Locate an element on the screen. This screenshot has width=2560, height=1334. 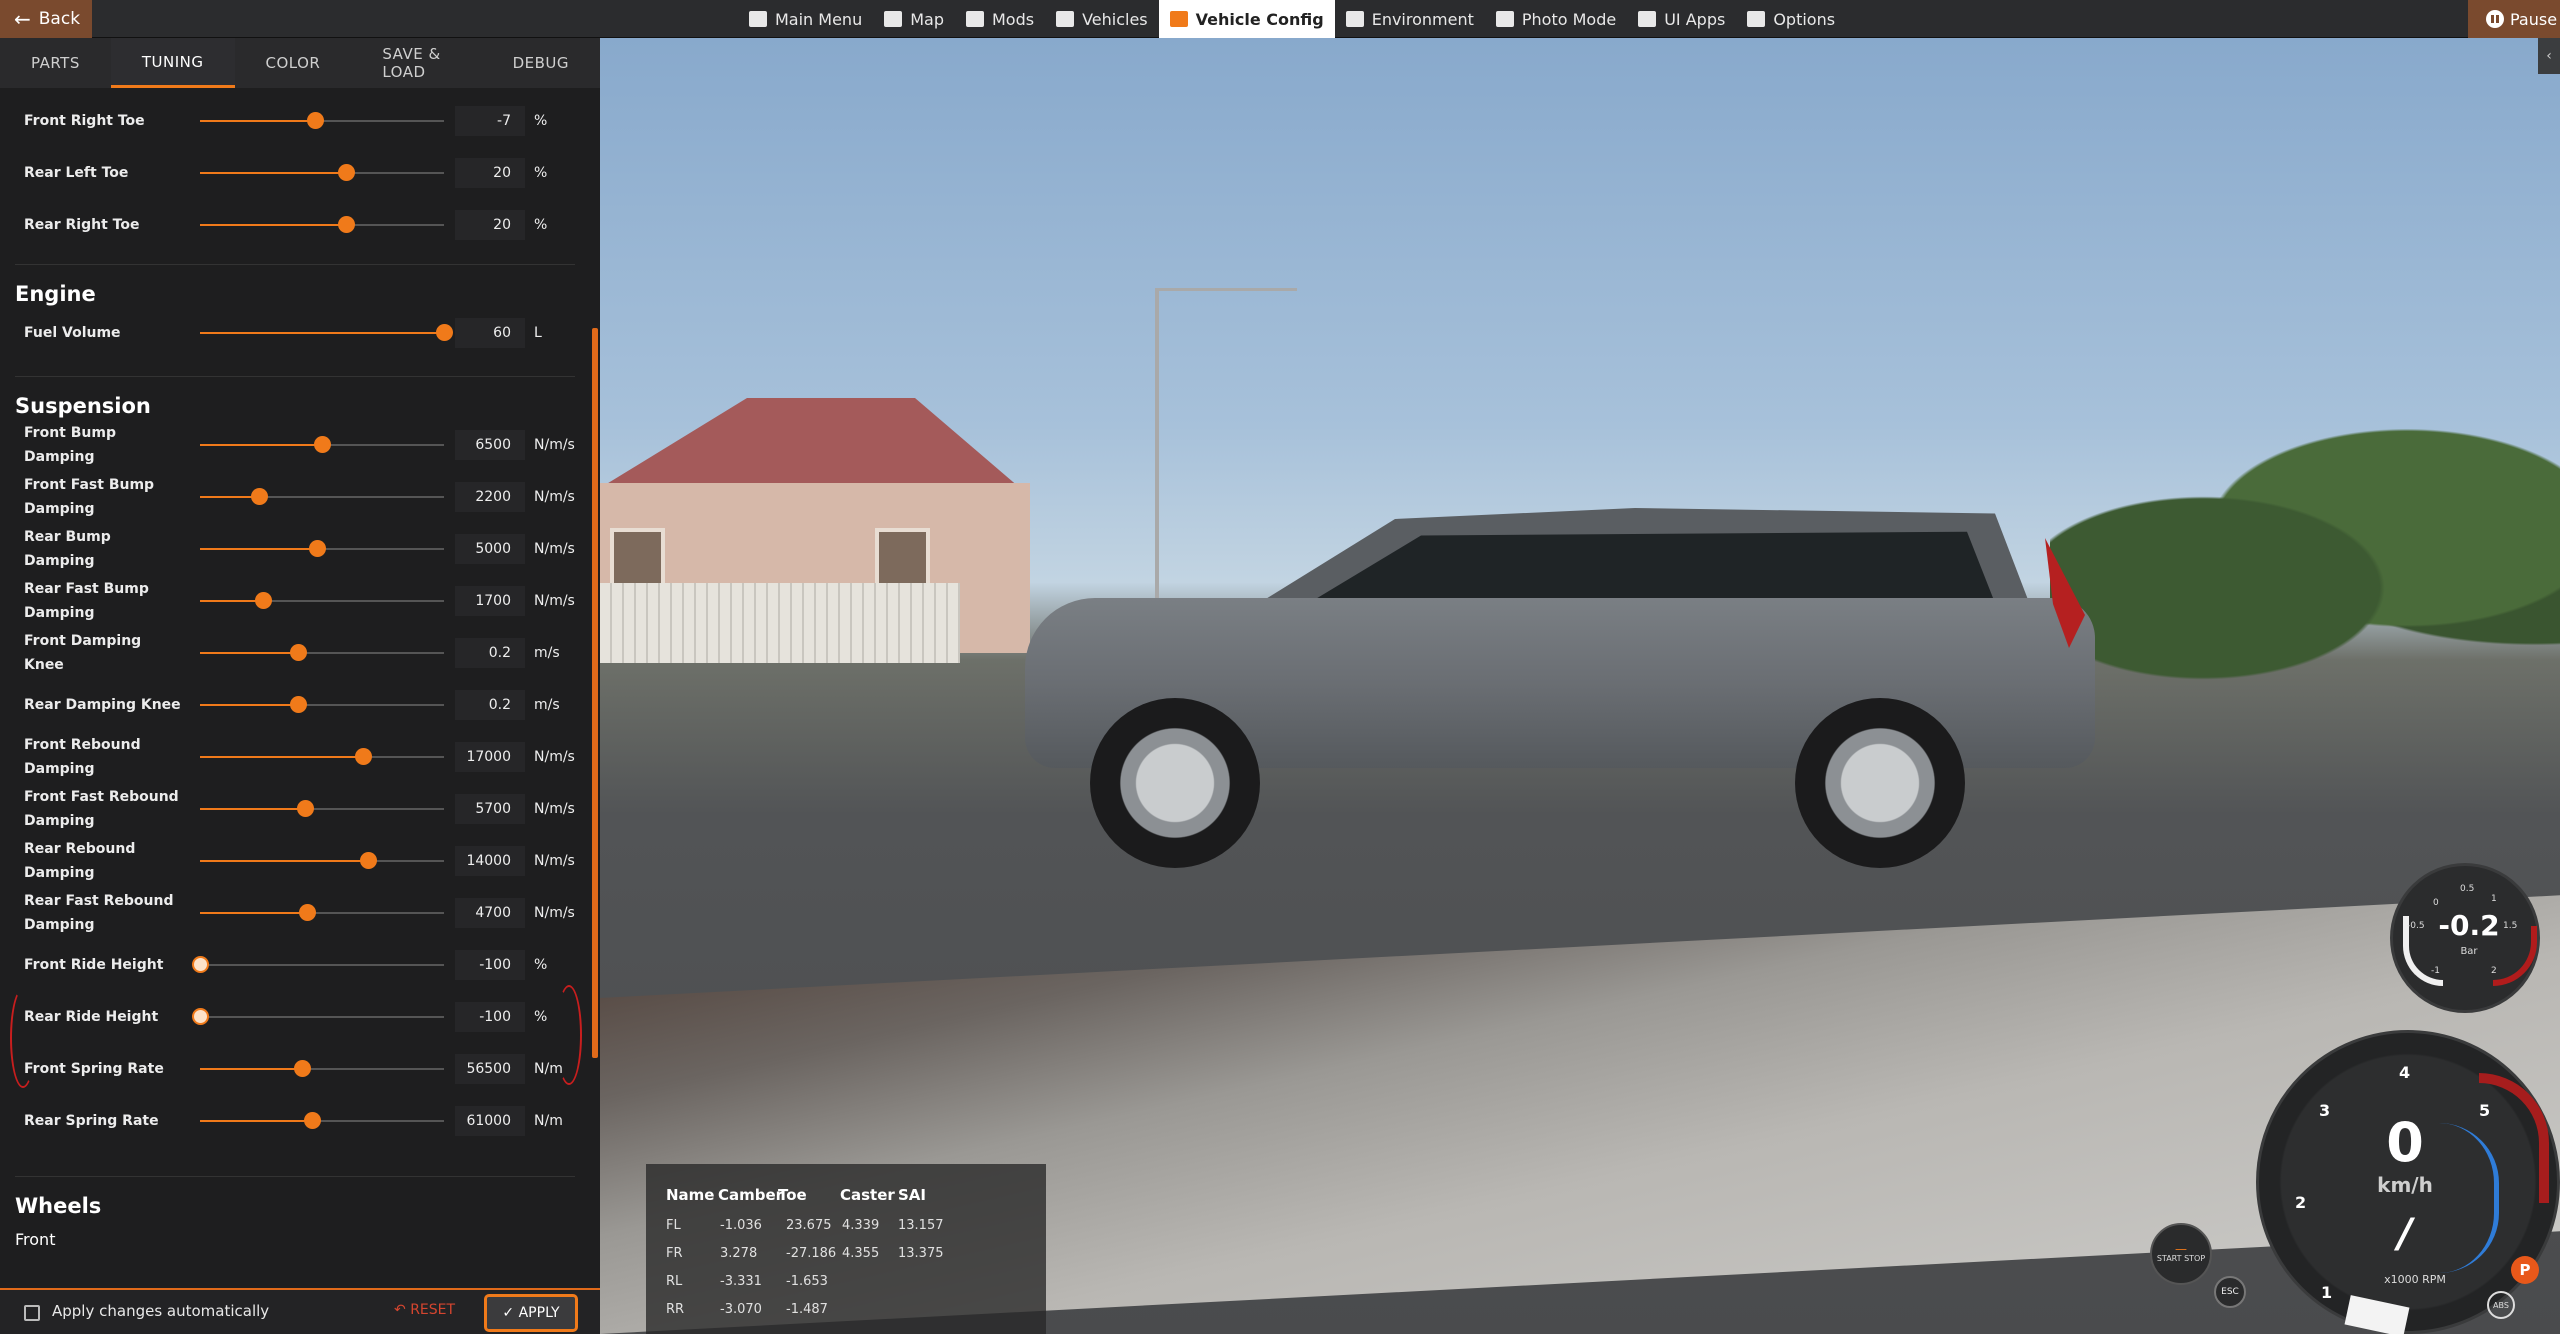
tuning-value-input: 5700 is located at coordinates (490, 809).